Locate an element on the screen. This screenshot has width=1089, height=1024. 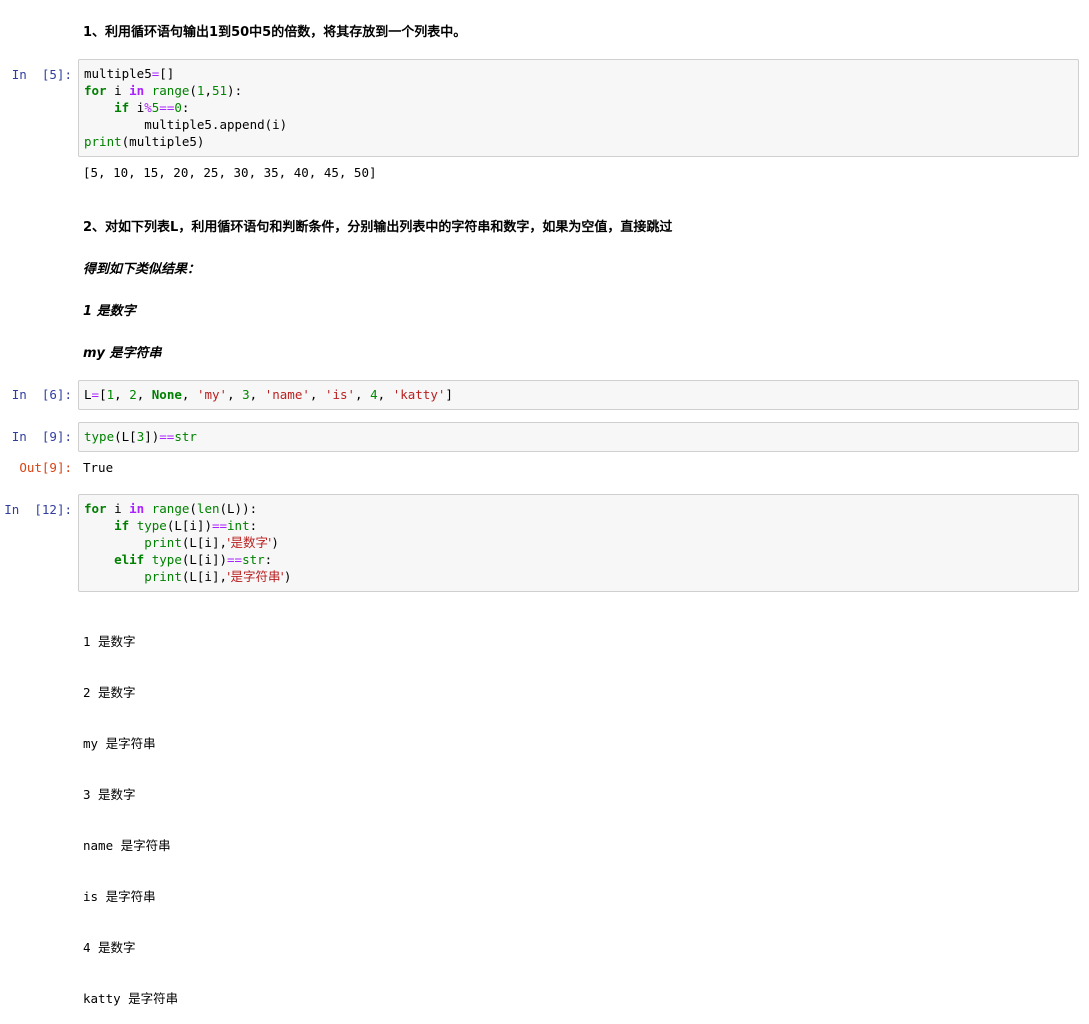
output-line: 2 是数字 is located at coordinates (109, 692).